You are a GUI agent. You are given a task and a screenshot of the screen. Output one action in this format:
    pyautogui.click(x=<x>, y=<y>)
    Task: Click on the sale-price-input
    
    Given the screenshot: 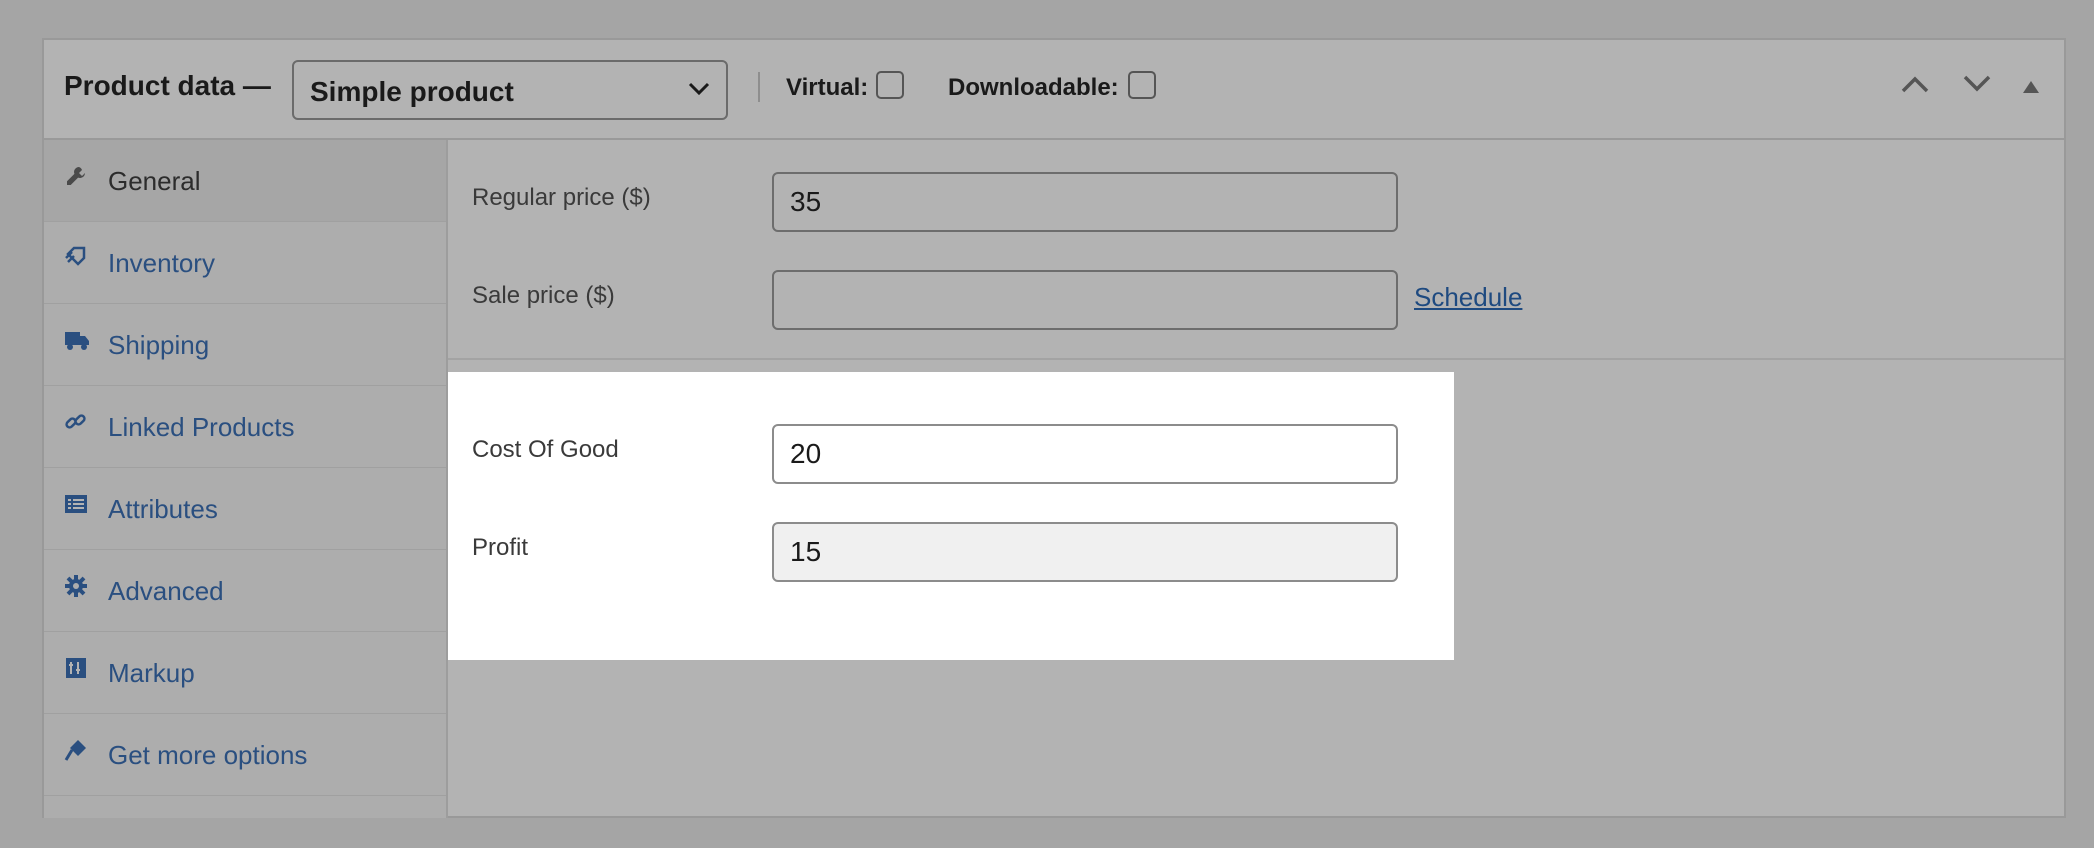 What is the action you would take?
    pyautogui.click(x=1085, y=300)
    